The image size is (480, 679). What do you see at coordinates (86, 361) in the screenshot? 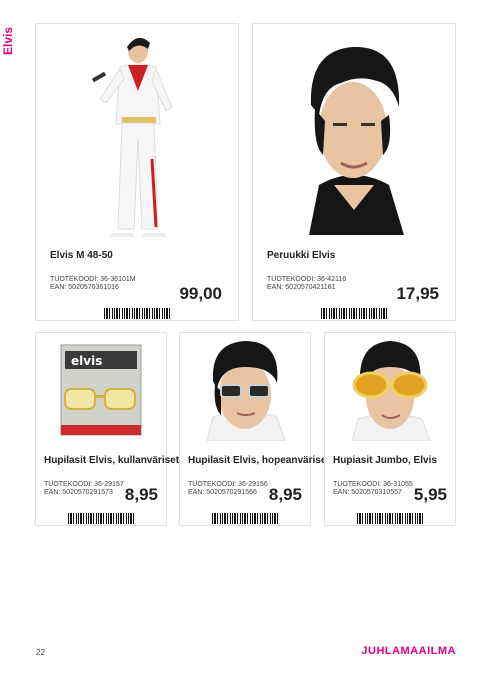
I see `svg-text: elvis` at bounding box center [86, 361].